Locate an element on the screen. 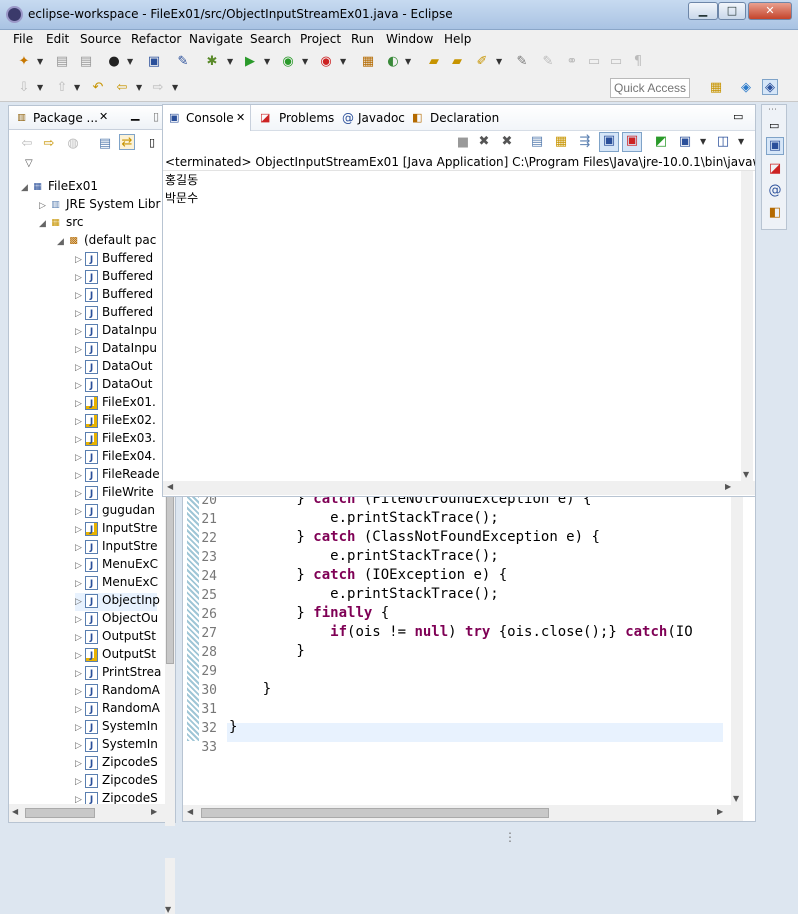 The width and height of the screenshot is (798, 914). open-type-icon: ▰ is located at coordinates (434, 62).